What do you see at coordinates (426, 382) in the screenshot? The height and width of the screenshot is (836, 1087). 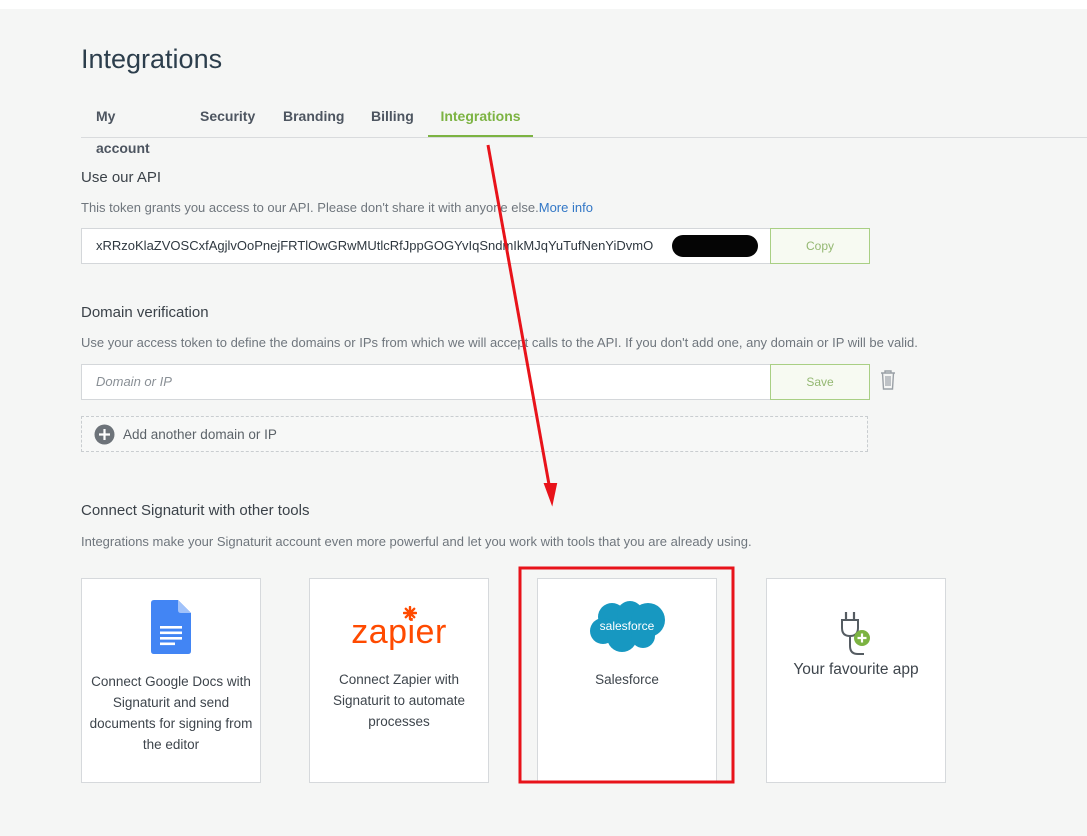 I see `domain-input: Domain or IP` at bounding box center [426, 382].